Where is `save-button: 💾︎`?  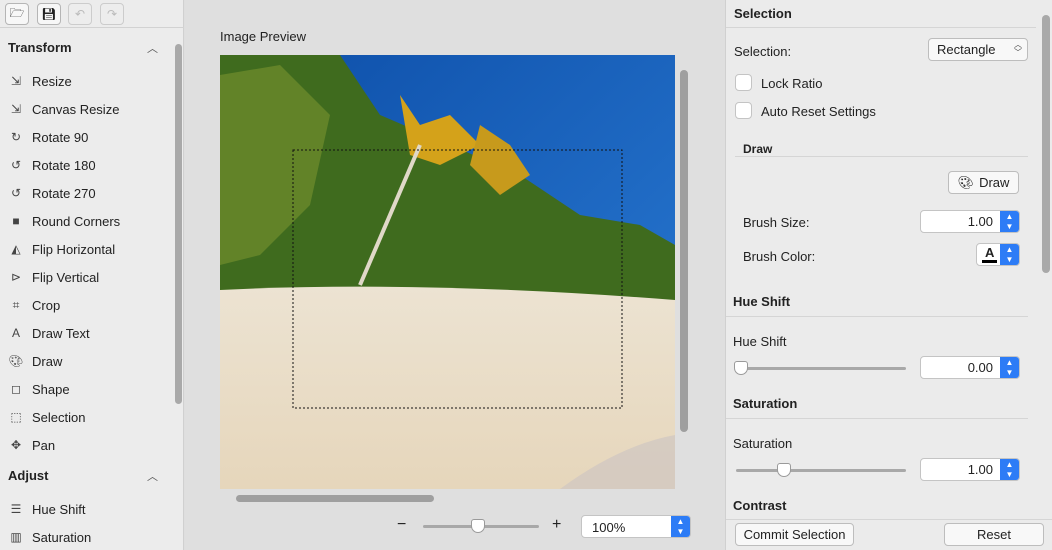
save-button: 💾︎ is located at coordinates (49, 14).